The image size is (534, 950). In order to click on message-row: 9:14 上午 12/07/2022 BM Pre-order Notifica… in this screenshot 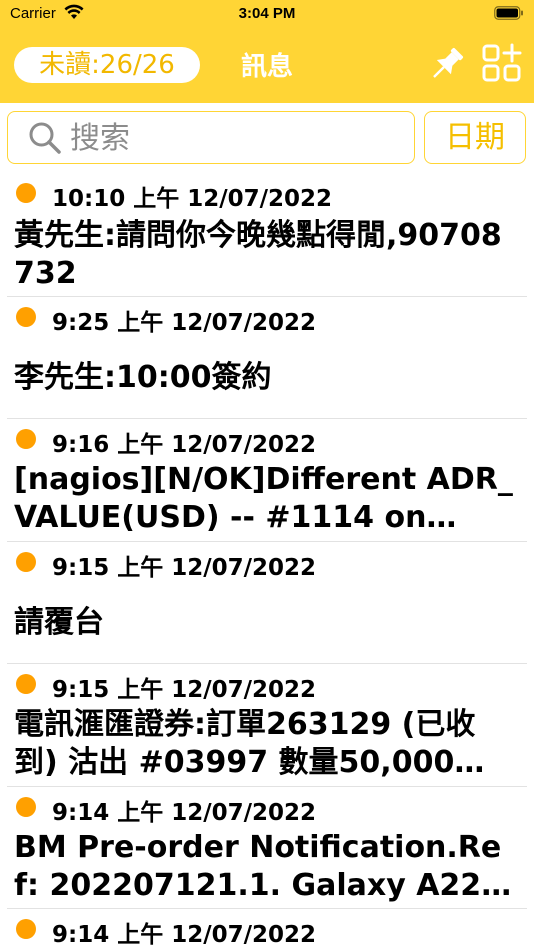, I will do `click(267, 848)`.